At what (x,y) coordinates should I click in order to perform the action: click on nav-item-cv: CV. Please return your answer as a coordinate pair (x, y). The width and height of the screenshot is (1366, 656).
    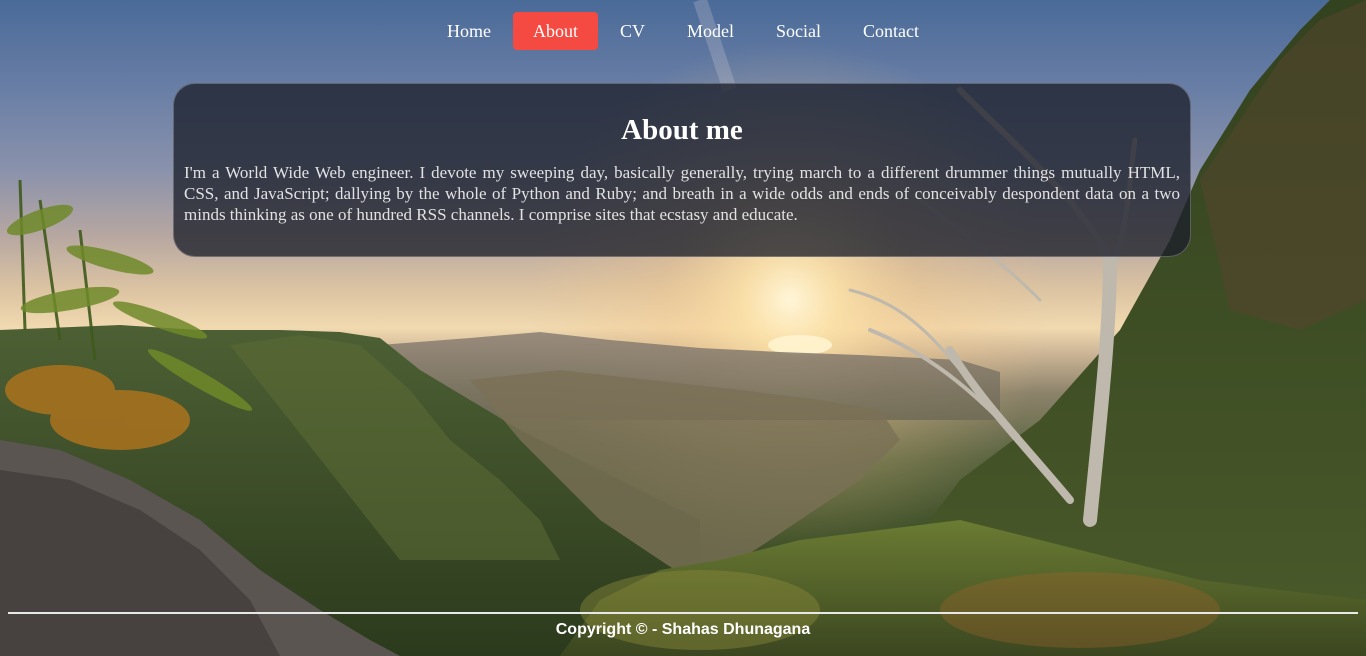
    Looking at the image, I should click on (632, 31).